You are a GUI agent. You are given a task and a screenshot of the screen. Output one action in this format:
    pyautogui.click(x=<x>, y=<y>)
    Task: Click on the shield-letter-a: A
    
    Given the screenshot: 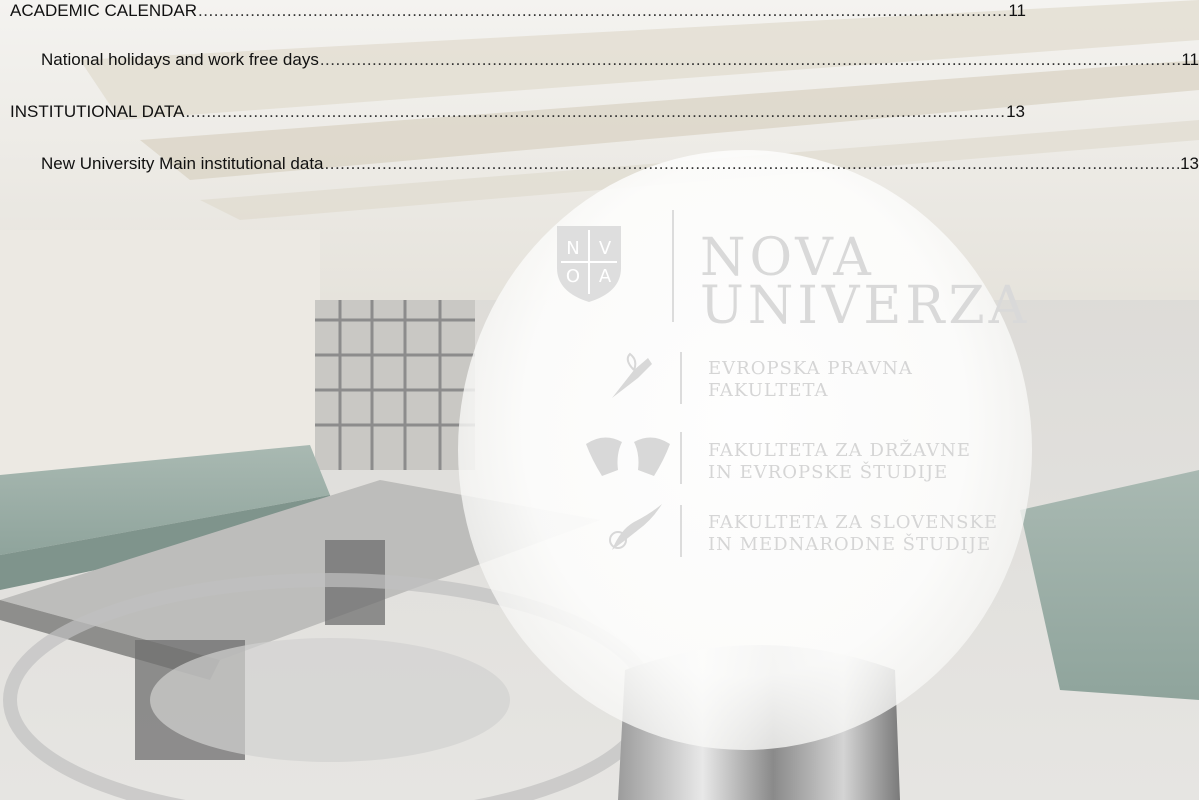 What is the action you would take?
    pyautogui.click(x=605, y=276)
    